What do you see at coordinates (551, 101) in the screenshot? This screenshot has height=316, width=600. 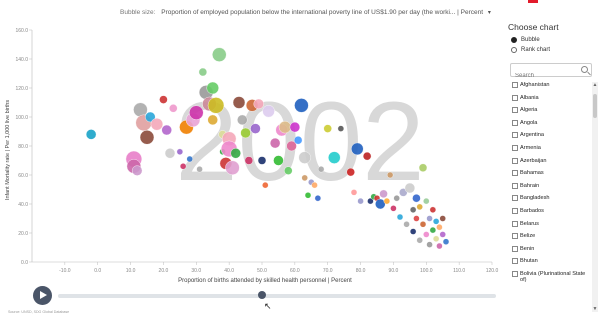 I see `country-item: Albania` at bounding box center [551, 101].